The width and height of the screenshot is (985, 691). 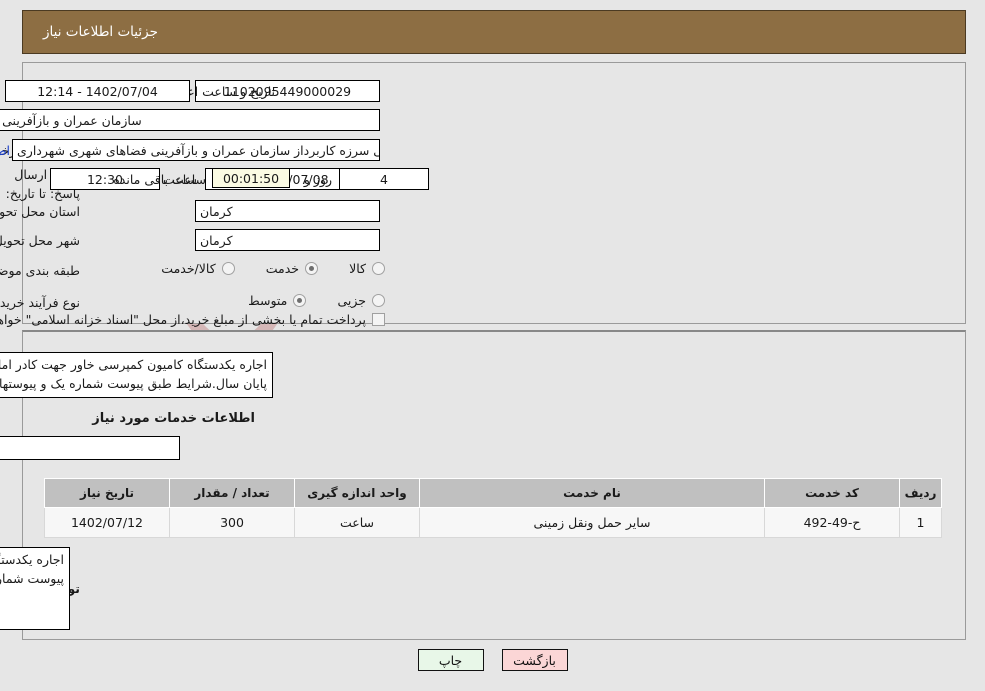 I want to click on purchase-option-jozi: جزیی, so click(x=361, y=300).